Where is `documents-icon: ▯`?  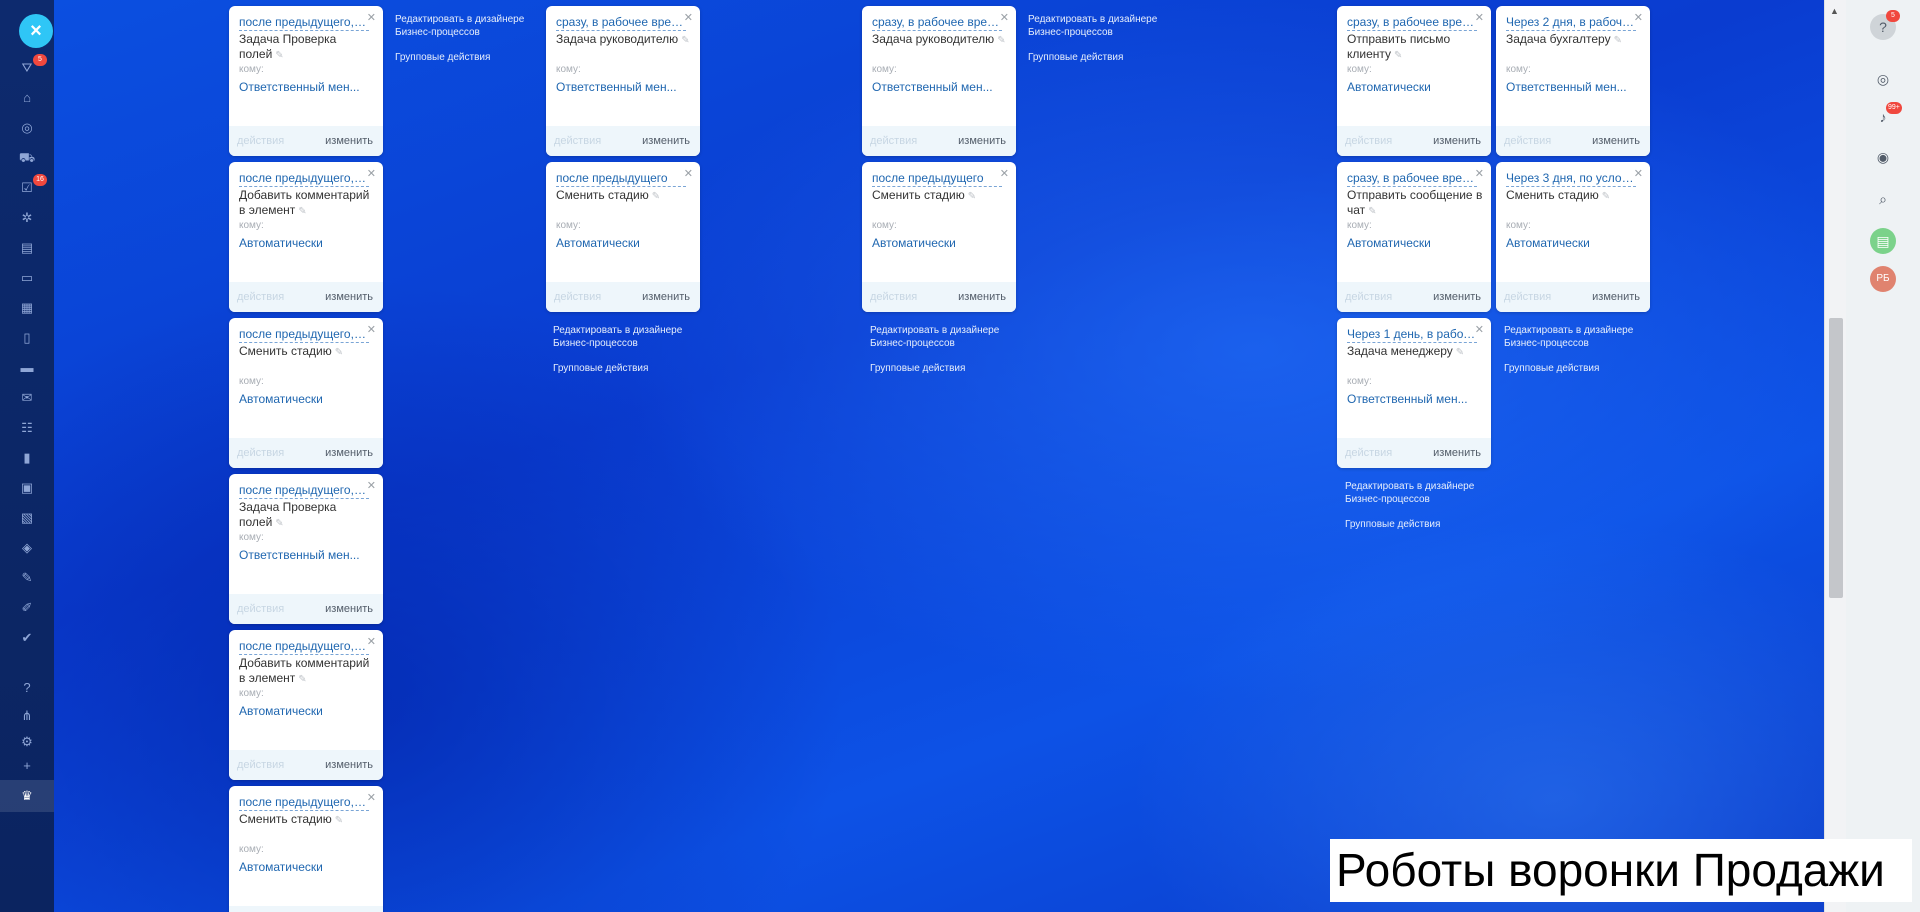 documents-icon: ▯ is located at coordinates (27, 338).